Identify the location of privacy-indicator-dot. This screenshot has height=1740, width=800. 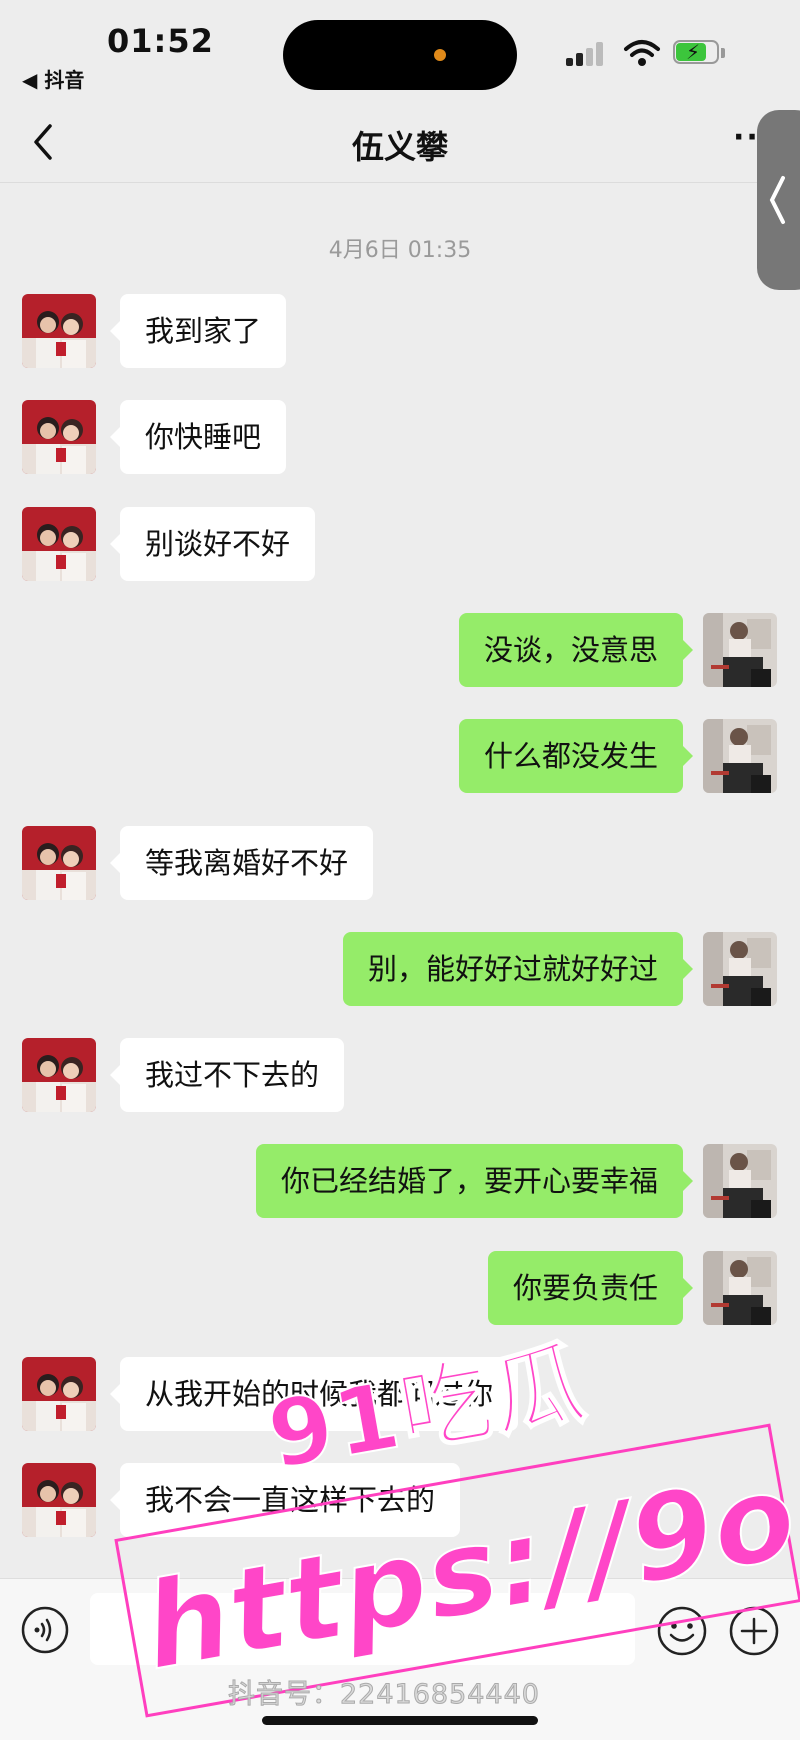
(440, 55).